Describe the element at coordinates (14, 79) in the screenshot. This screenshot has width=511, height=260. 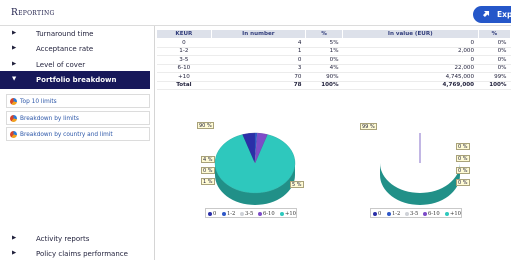
I see `chevron-down-icon: ▼` at that location.